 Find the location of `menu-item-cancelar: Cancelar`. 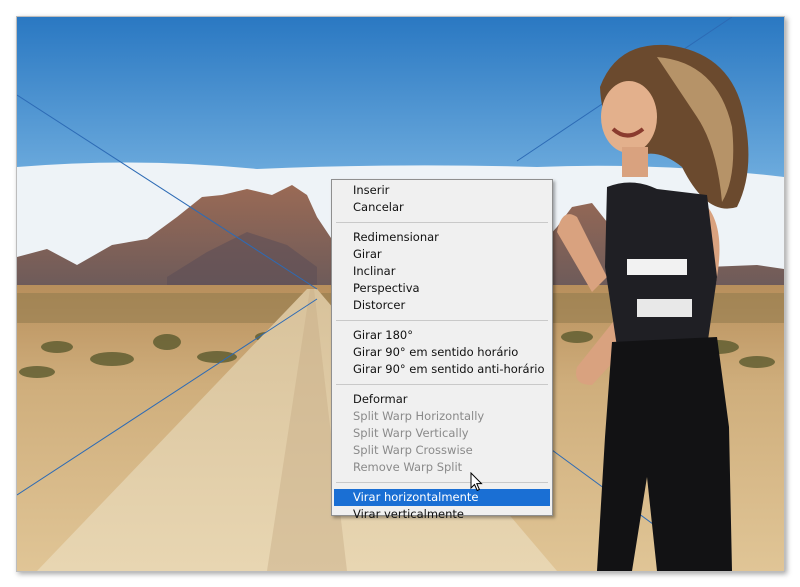

menu-item-cancelar: Cancelar is located at coordinates (442, 207).